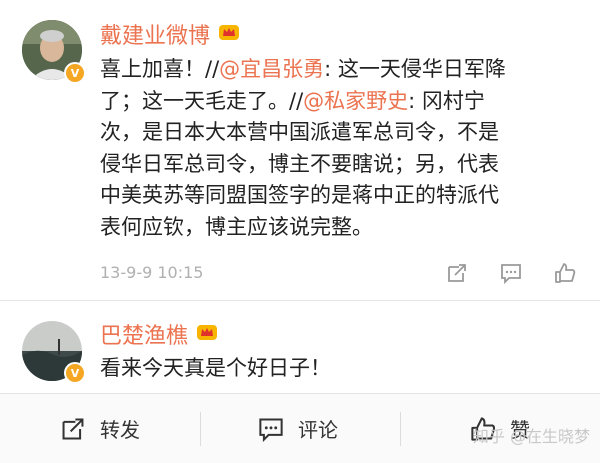 The image size is (600, 463). I want to click on comment-label: 评论, so click(318, 430).